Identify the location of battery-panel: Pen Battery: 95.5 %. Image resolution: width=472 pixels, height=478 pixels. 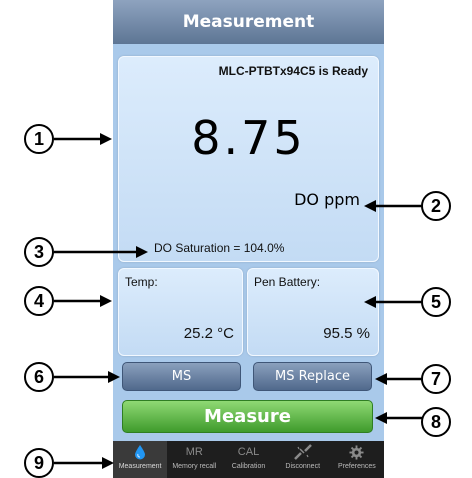
(313, 312).